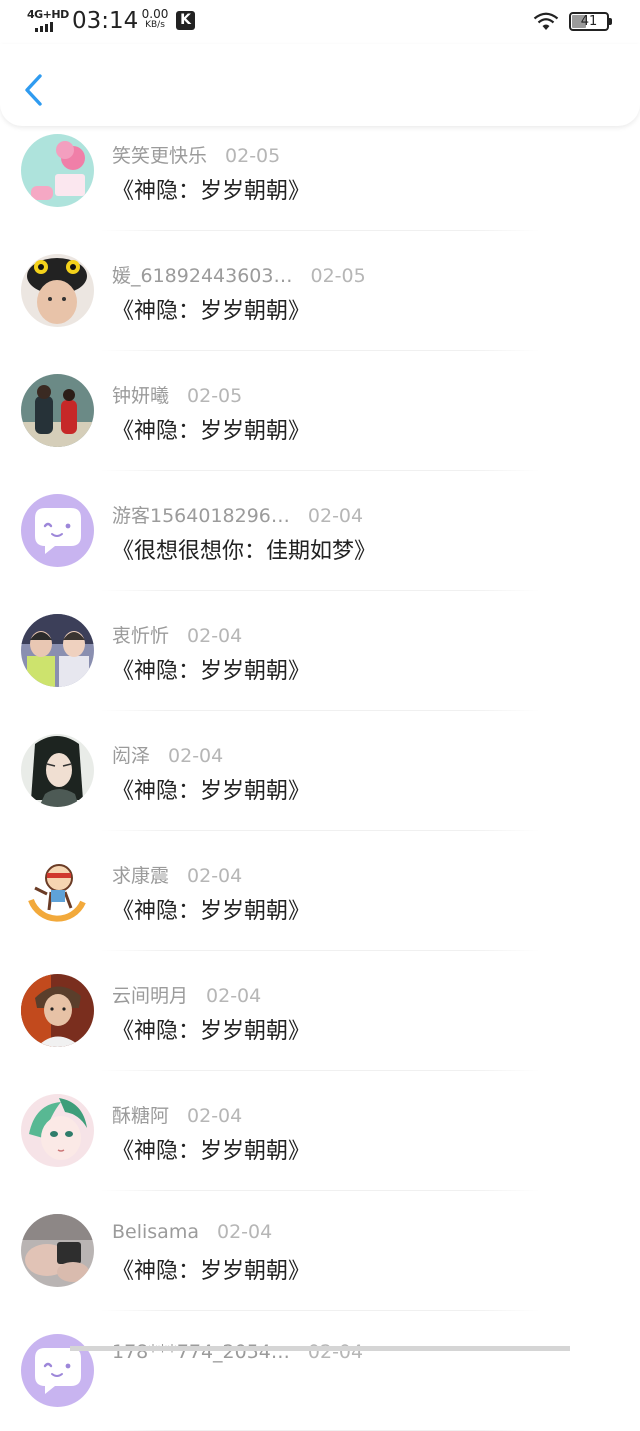  What do you see at coordinates (177, 634) in the screenshot?
I see `comment-meta: 衷忻忻 02-04` at bounding box center [177, 634].